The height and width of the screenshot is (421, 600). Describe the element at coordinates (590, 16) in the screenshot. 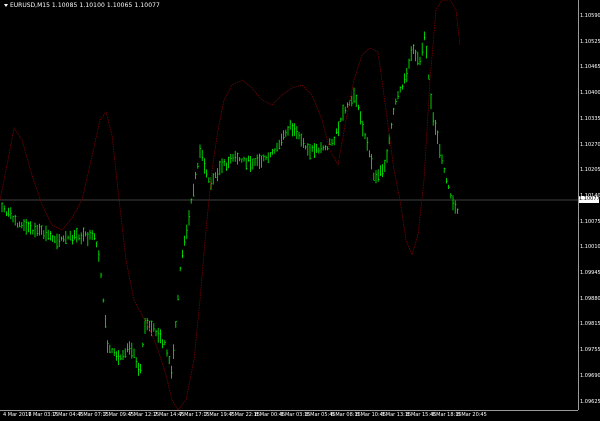

I see `price-tick-label: 1.10590` at that location.